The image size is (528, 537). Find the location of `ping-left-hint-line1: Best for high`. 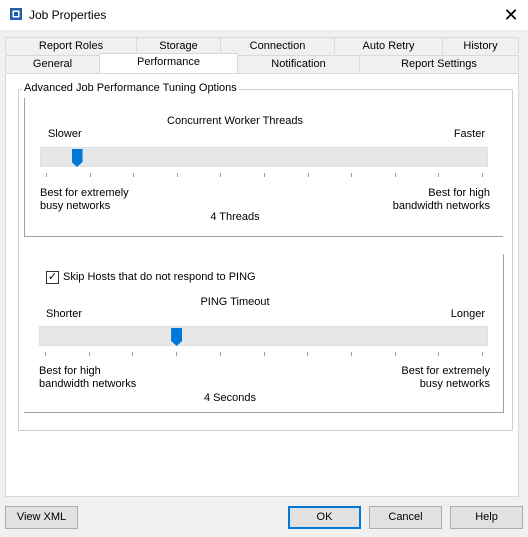

ping-left-hint-line1: Best for high is located at coordinates (70, 371).